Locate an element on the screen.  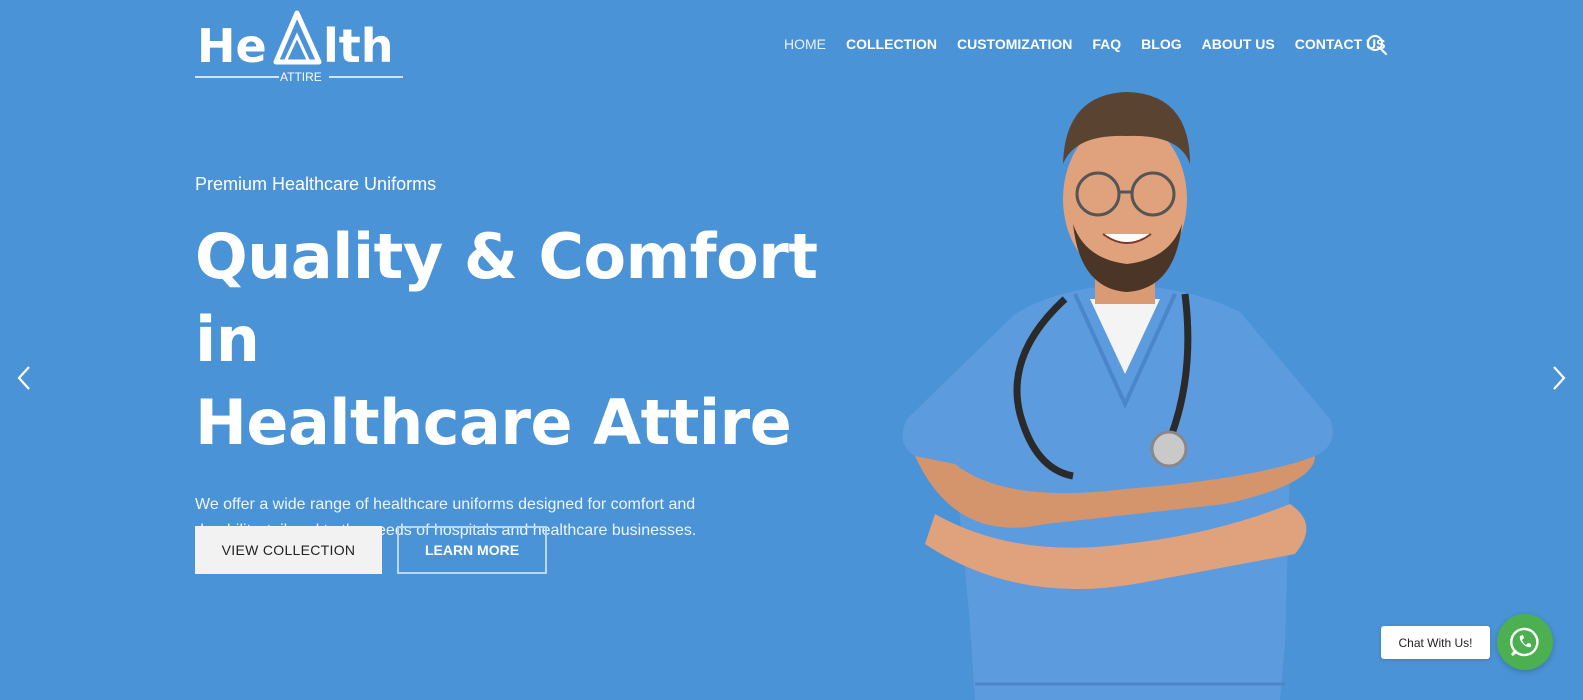
nav-faq: FAQ is located at coordinates (1106, 44).